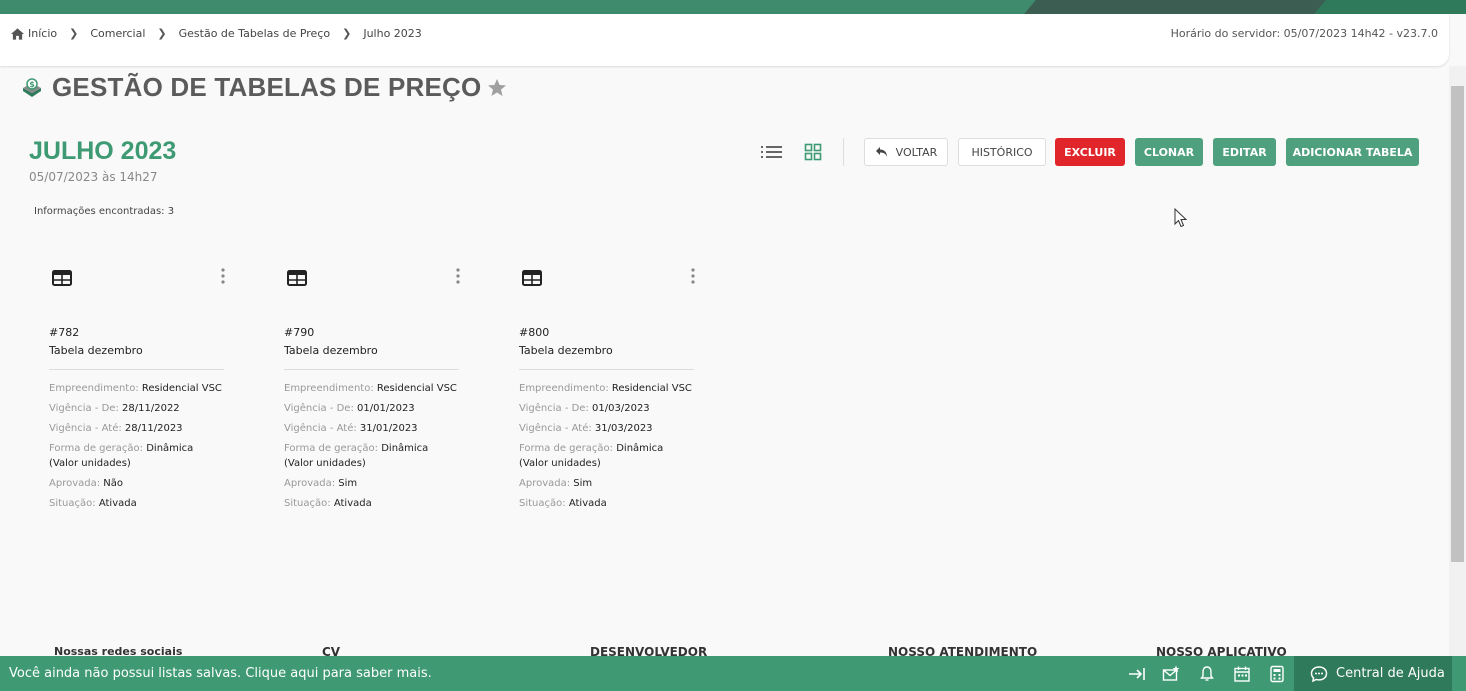 This screenshot has height=691, width=1466. What do you see at coordinates (621, 408) in the screenshot?
I see `field-value: 01/03/2023` at bounding box center [621, 408].